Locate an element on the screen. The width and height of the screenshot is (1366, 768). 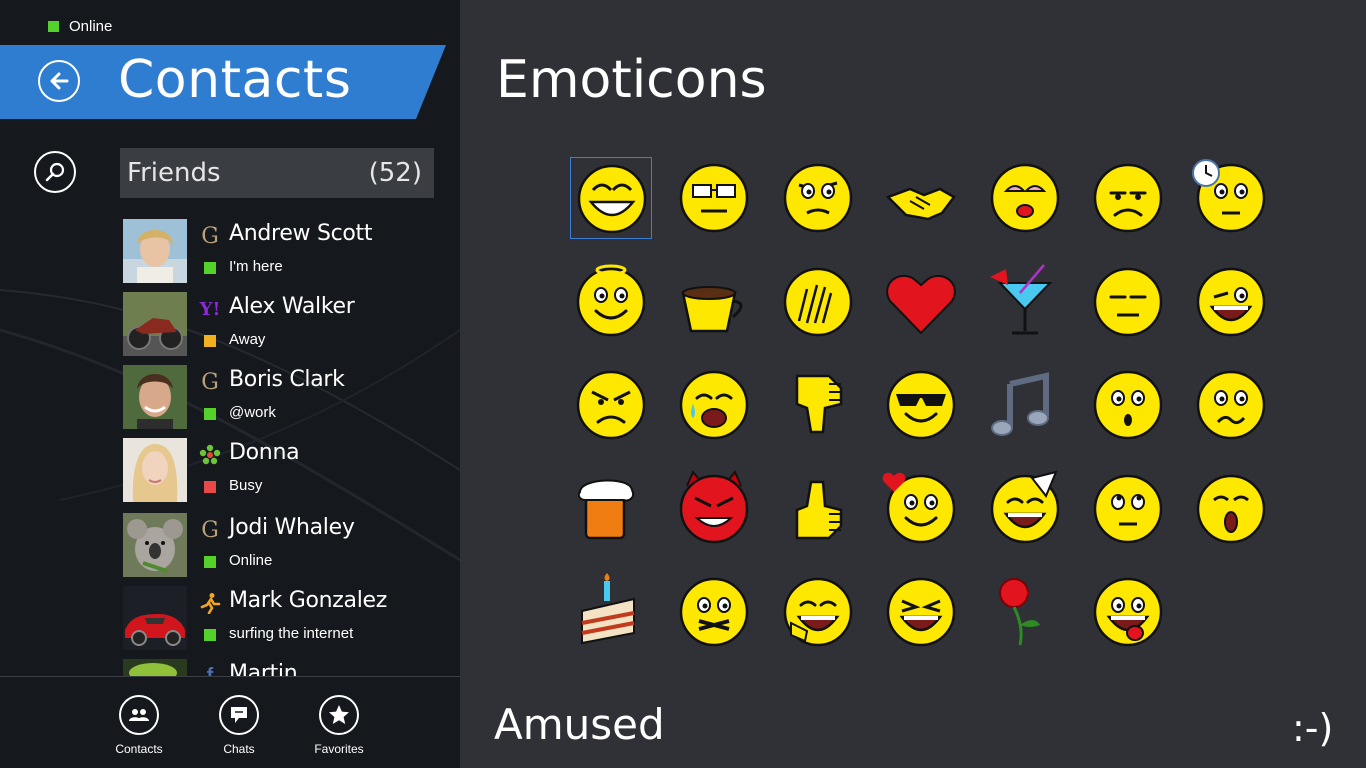
wink-emoticon-icon is located at coordinates (1231, 302).